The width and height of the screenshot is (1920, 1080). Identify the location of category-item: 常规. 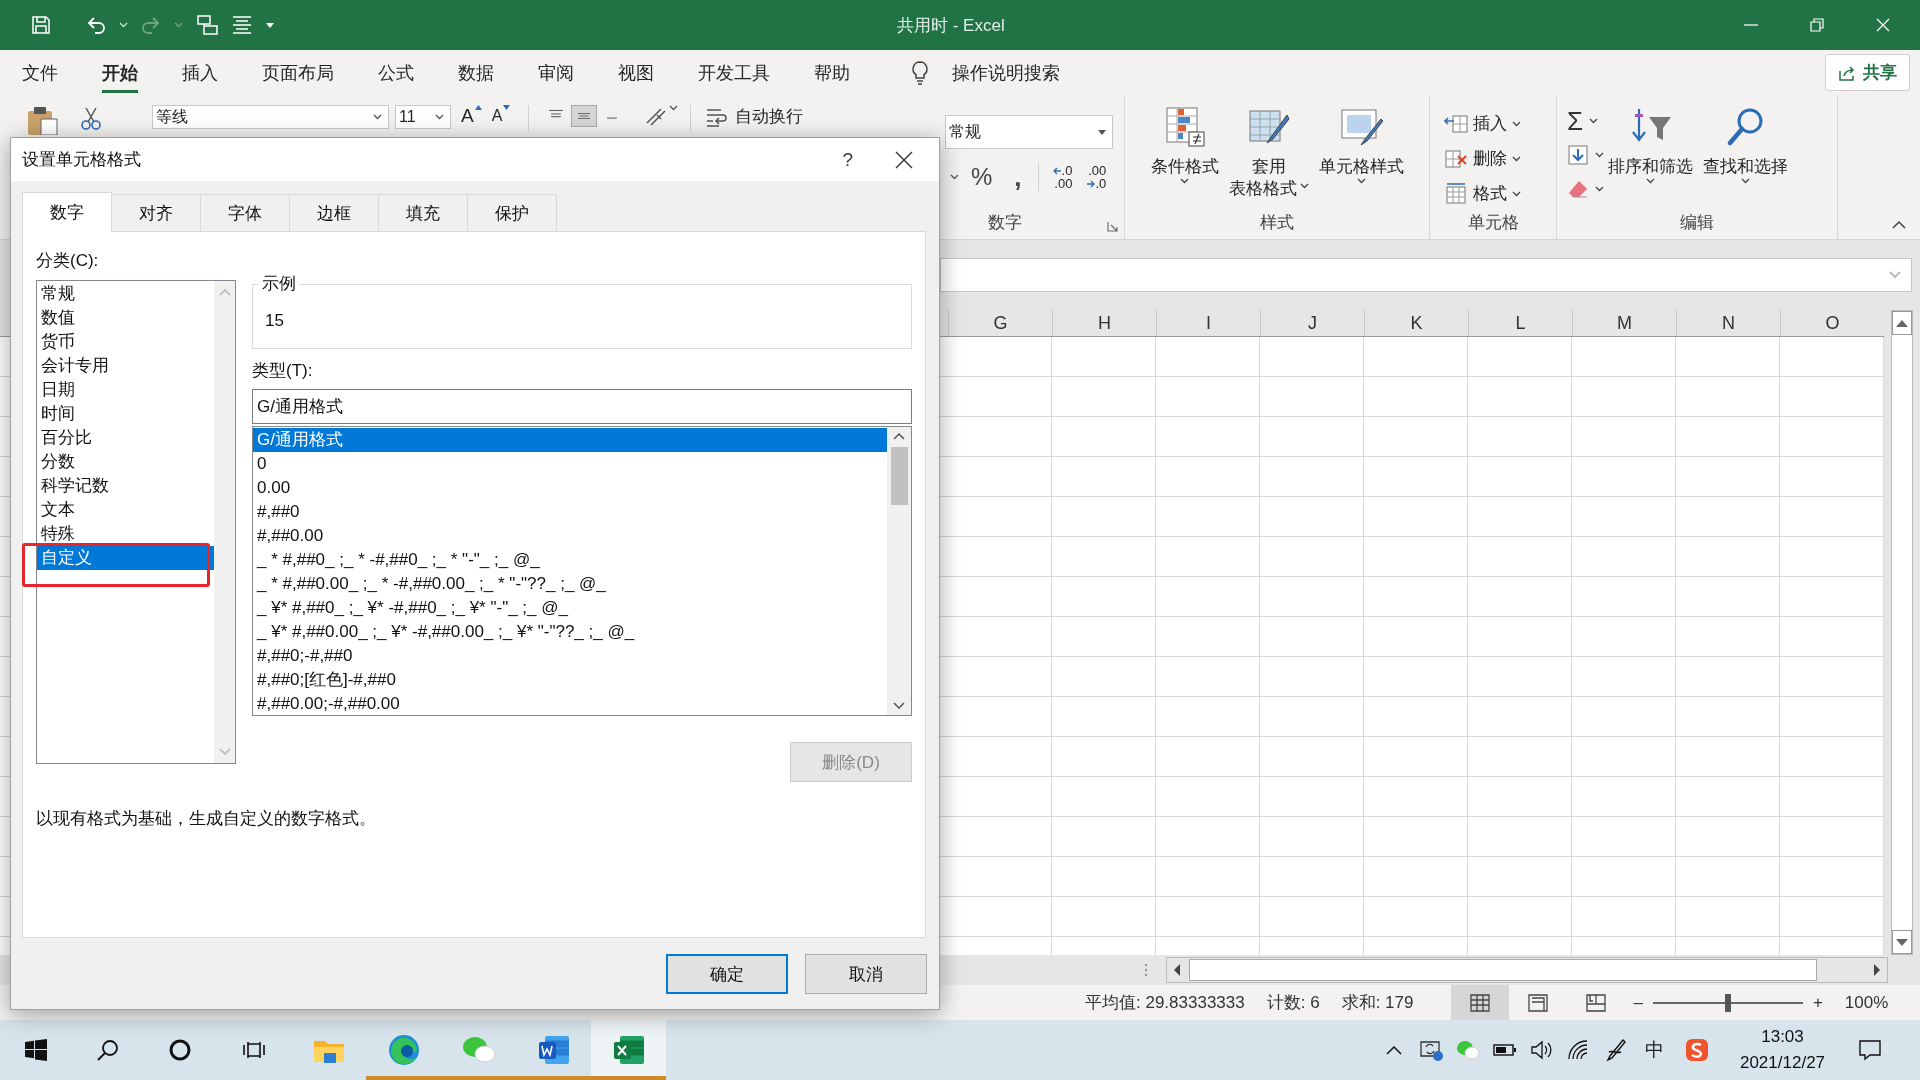
(125, 294).